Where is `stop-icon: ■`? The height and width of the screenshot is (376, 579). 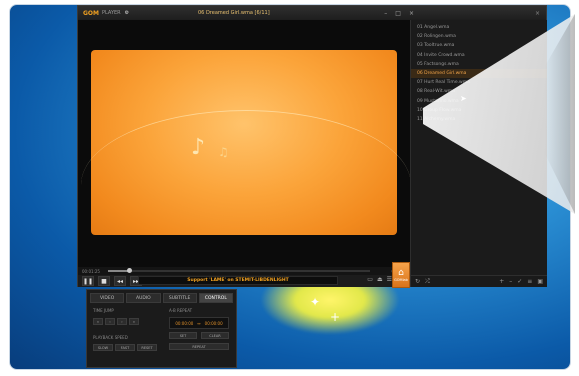
stop-icon: ■ is located at coordinates (104, 281).